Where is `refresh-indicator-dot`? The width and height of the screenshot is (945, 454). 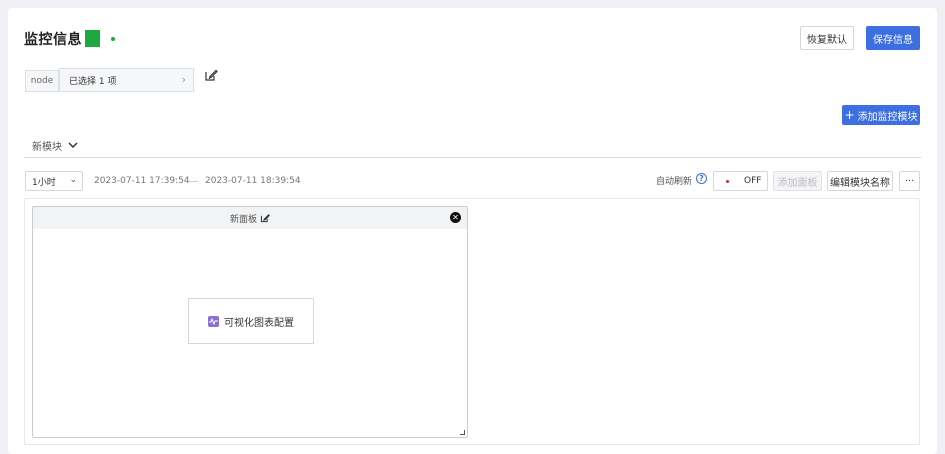 refresh-indicator-dot is located at coordinates (727, 181).